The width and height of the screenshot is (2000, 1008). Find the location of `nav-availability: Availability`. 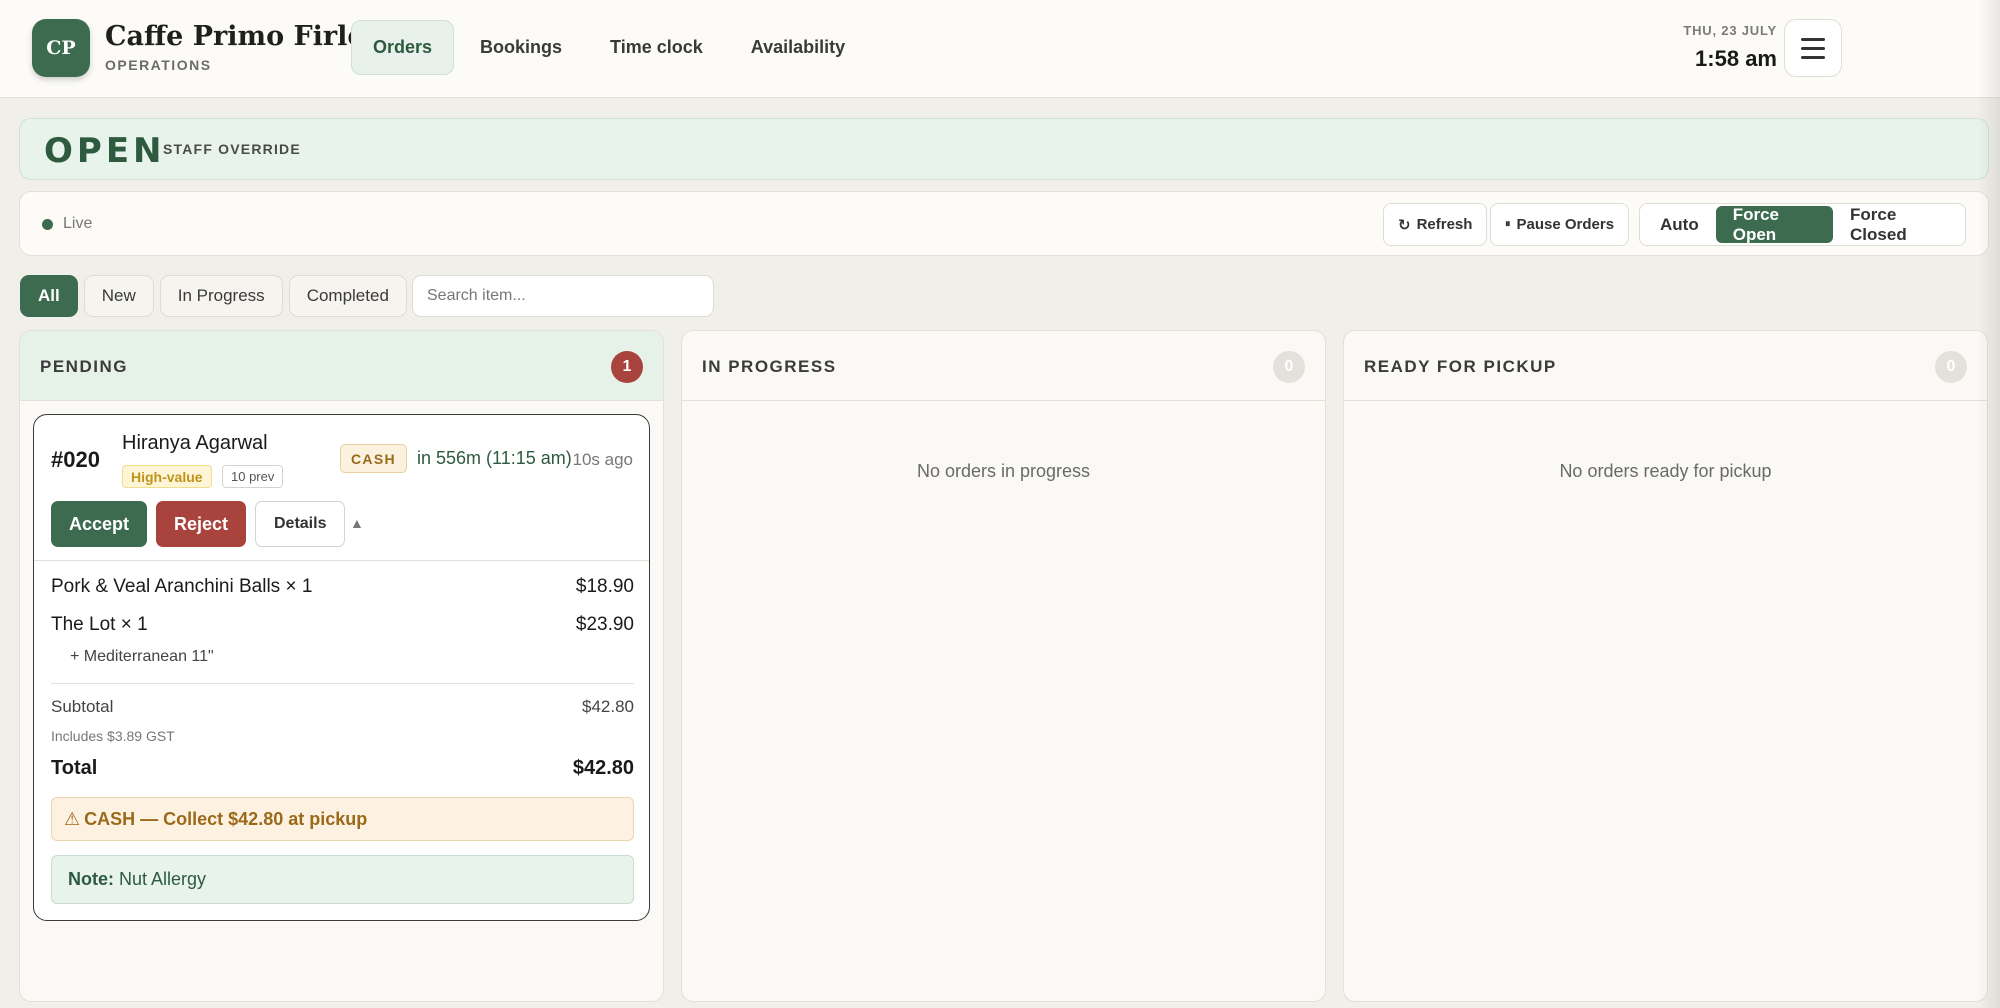

nav-availability: Availability is located at coordinates (798, 47).